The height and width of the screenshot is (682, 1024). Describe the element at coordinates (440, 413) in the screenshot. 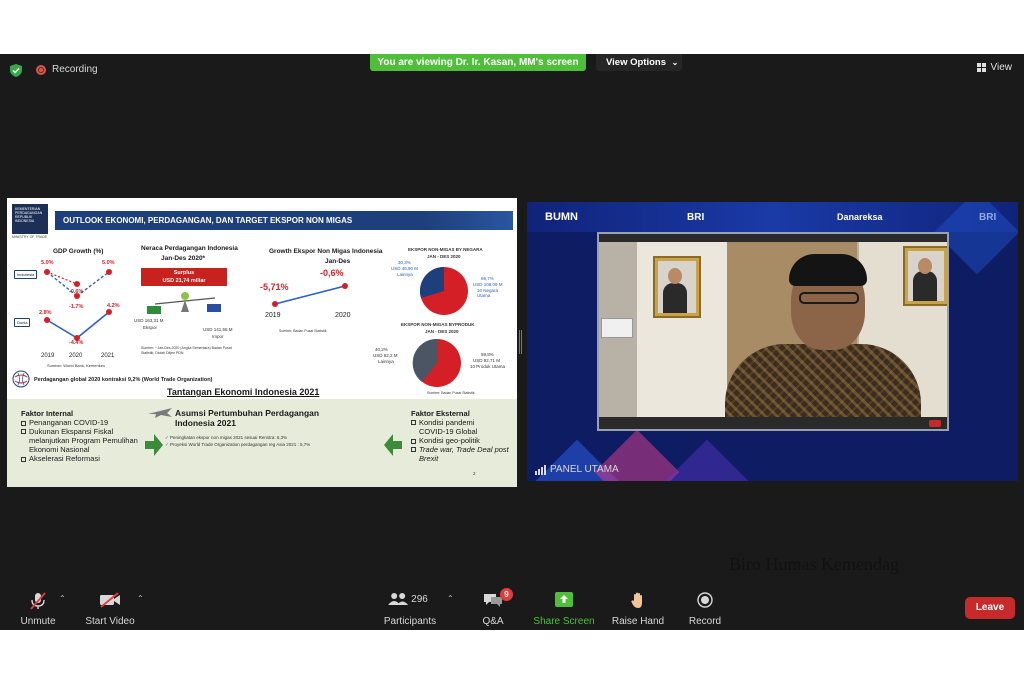

I see `faktor-eksternal-heading: Faktor Eksternal` at that location.